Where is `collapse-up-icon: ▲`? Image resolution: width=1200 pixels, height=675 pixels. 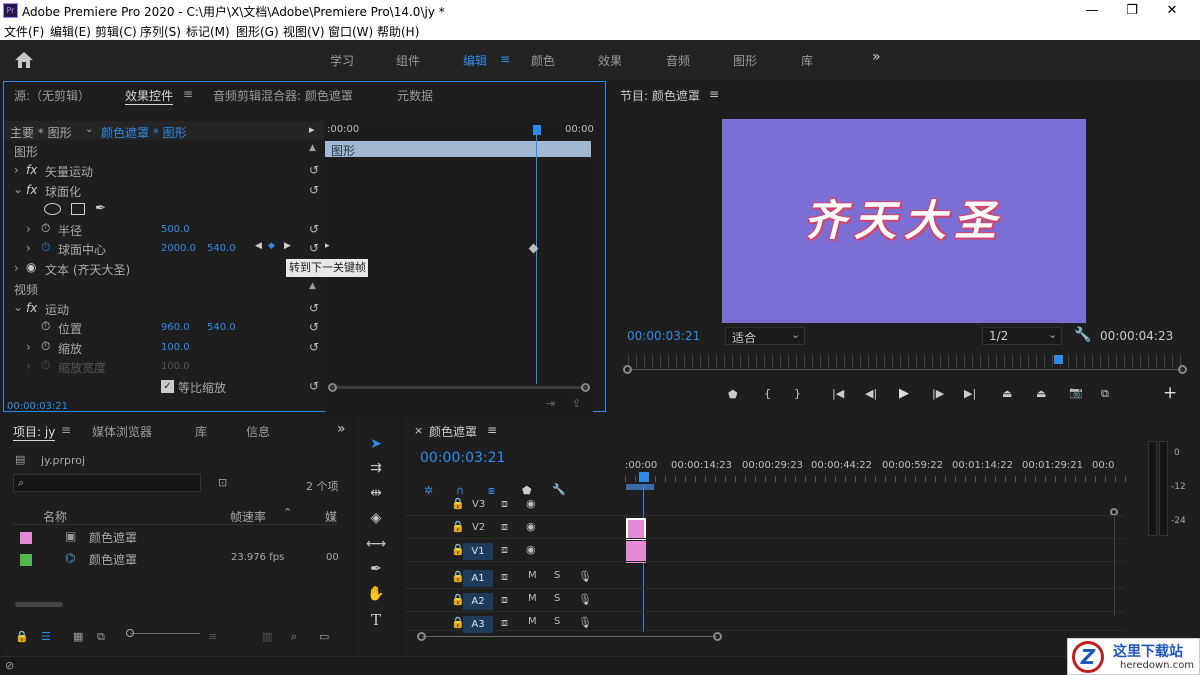
collapse-up-icon: ▲ is located at coordinates (312, 148).